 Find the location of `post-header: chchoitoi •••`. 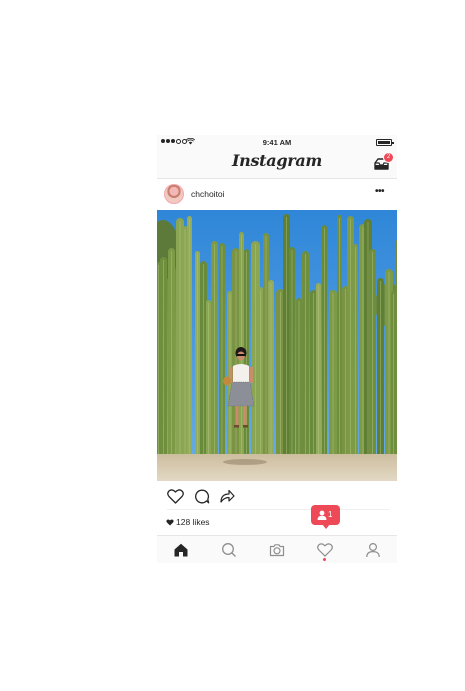

post-header: chchoitoi ••• is located at coordinates (277, 194).